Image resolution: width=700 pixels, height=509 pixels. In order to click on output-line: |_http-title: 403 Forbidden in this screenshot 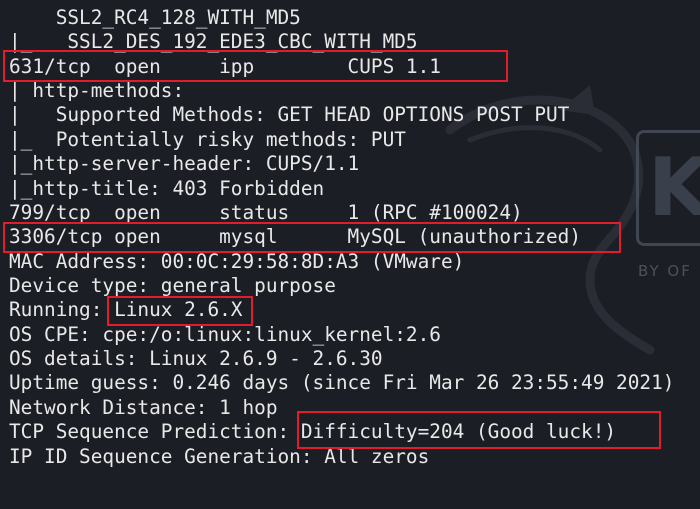, I will do `click(167, 188)`.